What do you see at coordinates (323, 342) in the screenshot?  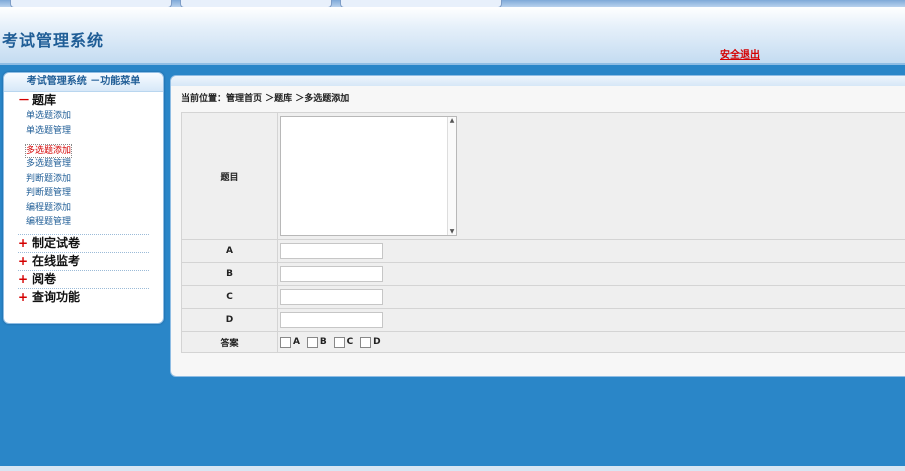 I see `answer-b-label: B` at bounding box center [323, 342].